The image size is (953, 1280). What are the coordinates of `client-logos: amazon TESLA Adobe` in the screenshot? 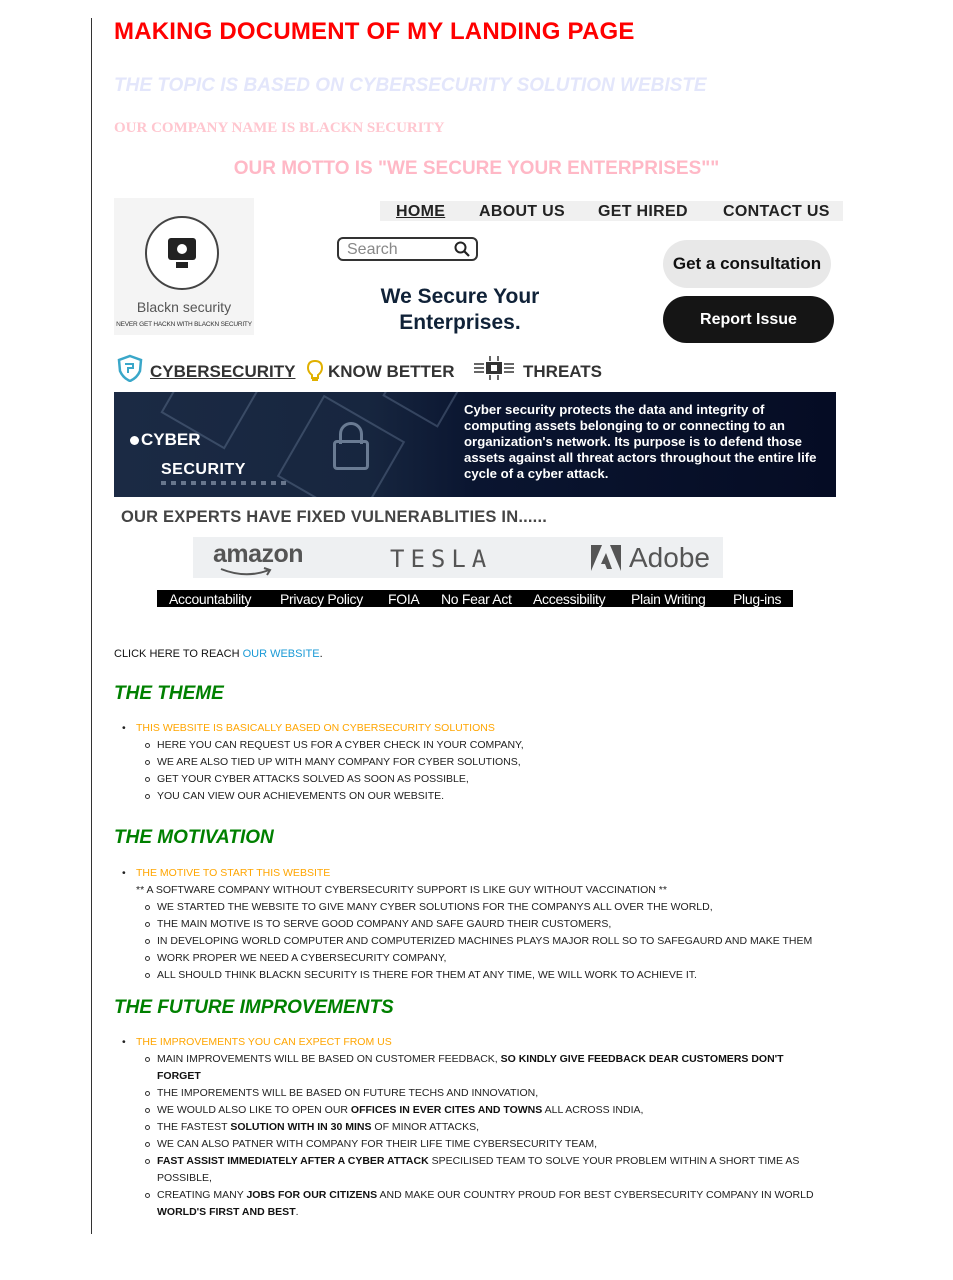 It's located at (458, 557).